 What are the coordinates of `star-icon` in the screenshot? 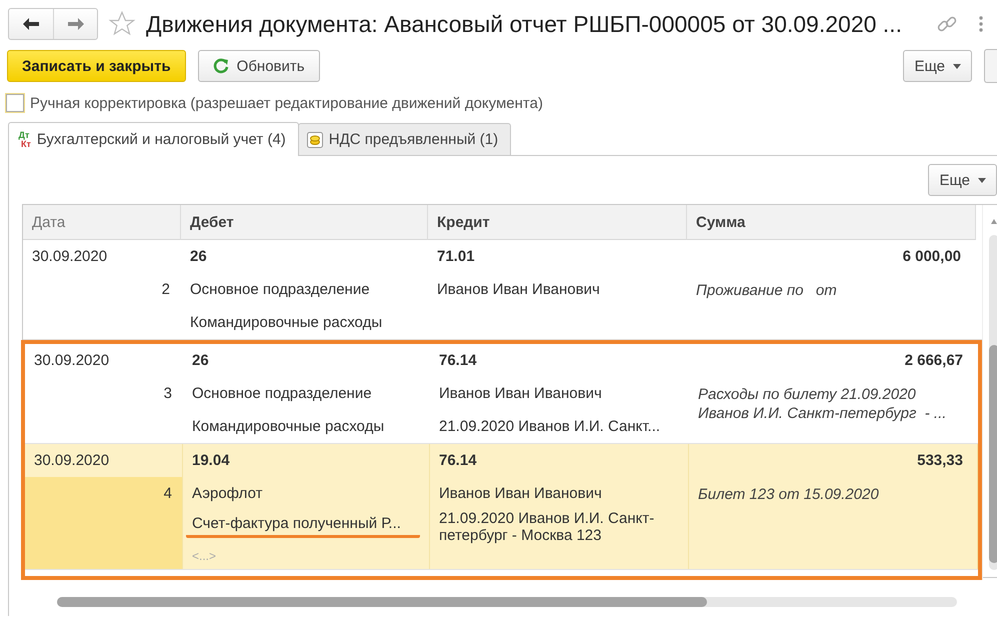 It's located at (122, 24).